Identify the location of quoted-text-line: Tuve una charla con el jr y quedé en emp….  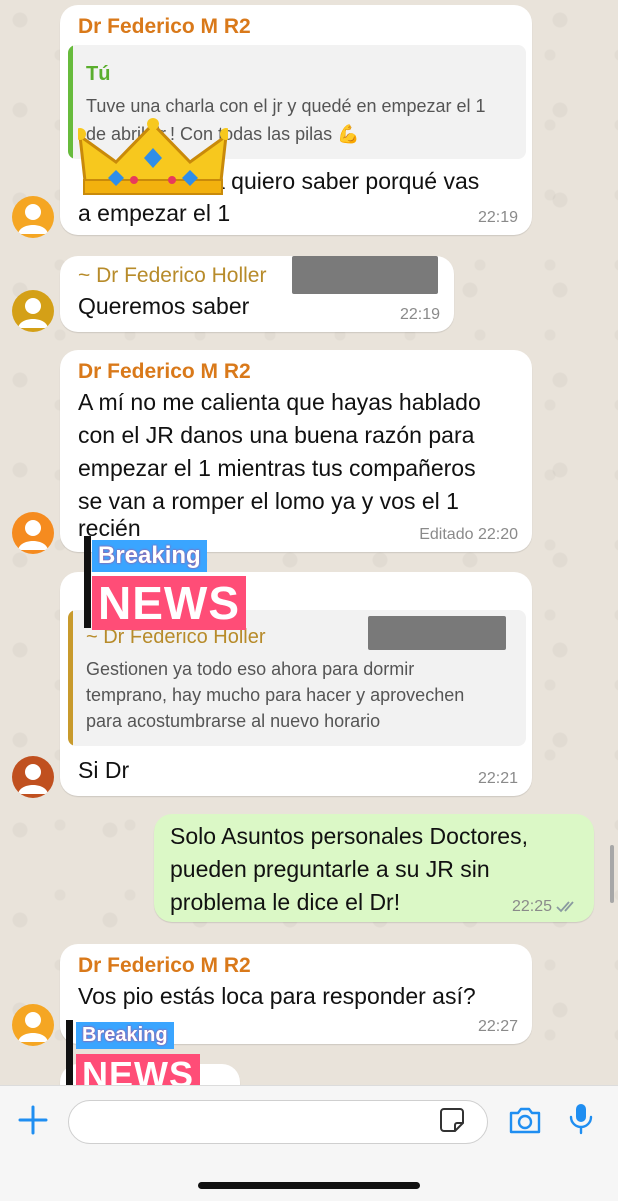
(286, 106).